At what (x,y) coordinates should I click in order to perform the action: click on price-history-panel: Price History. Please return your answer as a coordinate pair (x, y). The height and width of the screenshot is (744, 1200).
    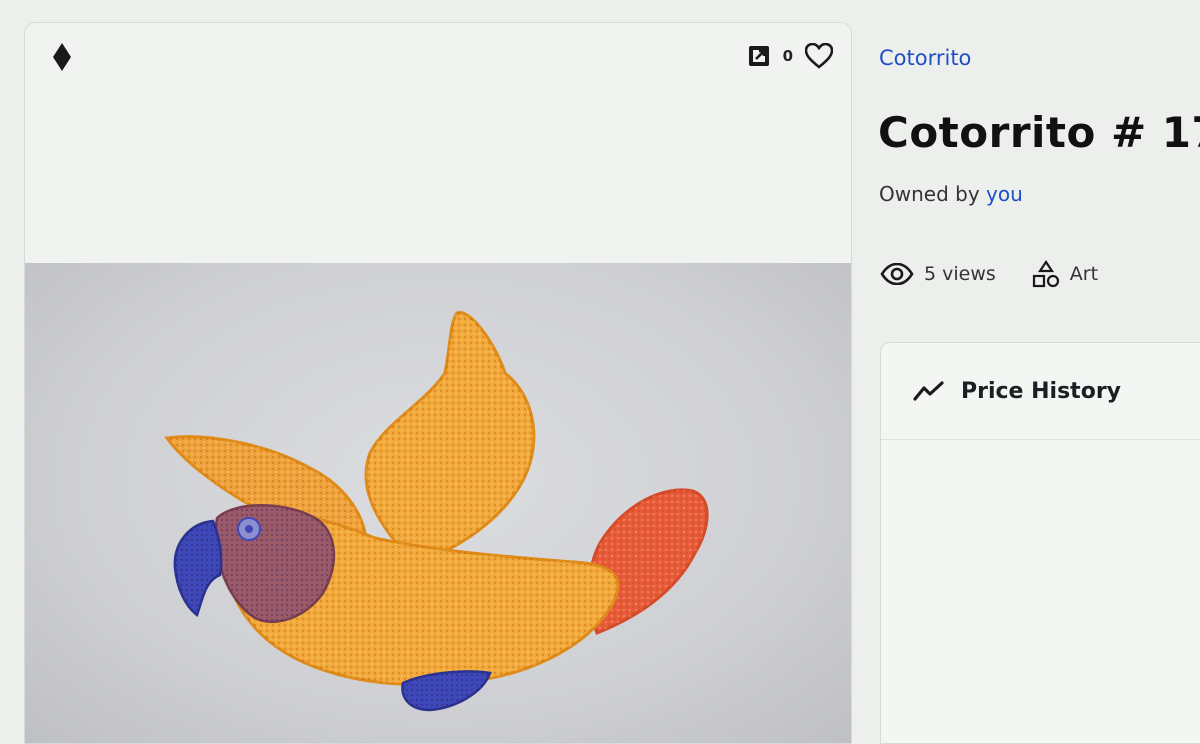
    Looking at the image, I should click on (1040, 543).